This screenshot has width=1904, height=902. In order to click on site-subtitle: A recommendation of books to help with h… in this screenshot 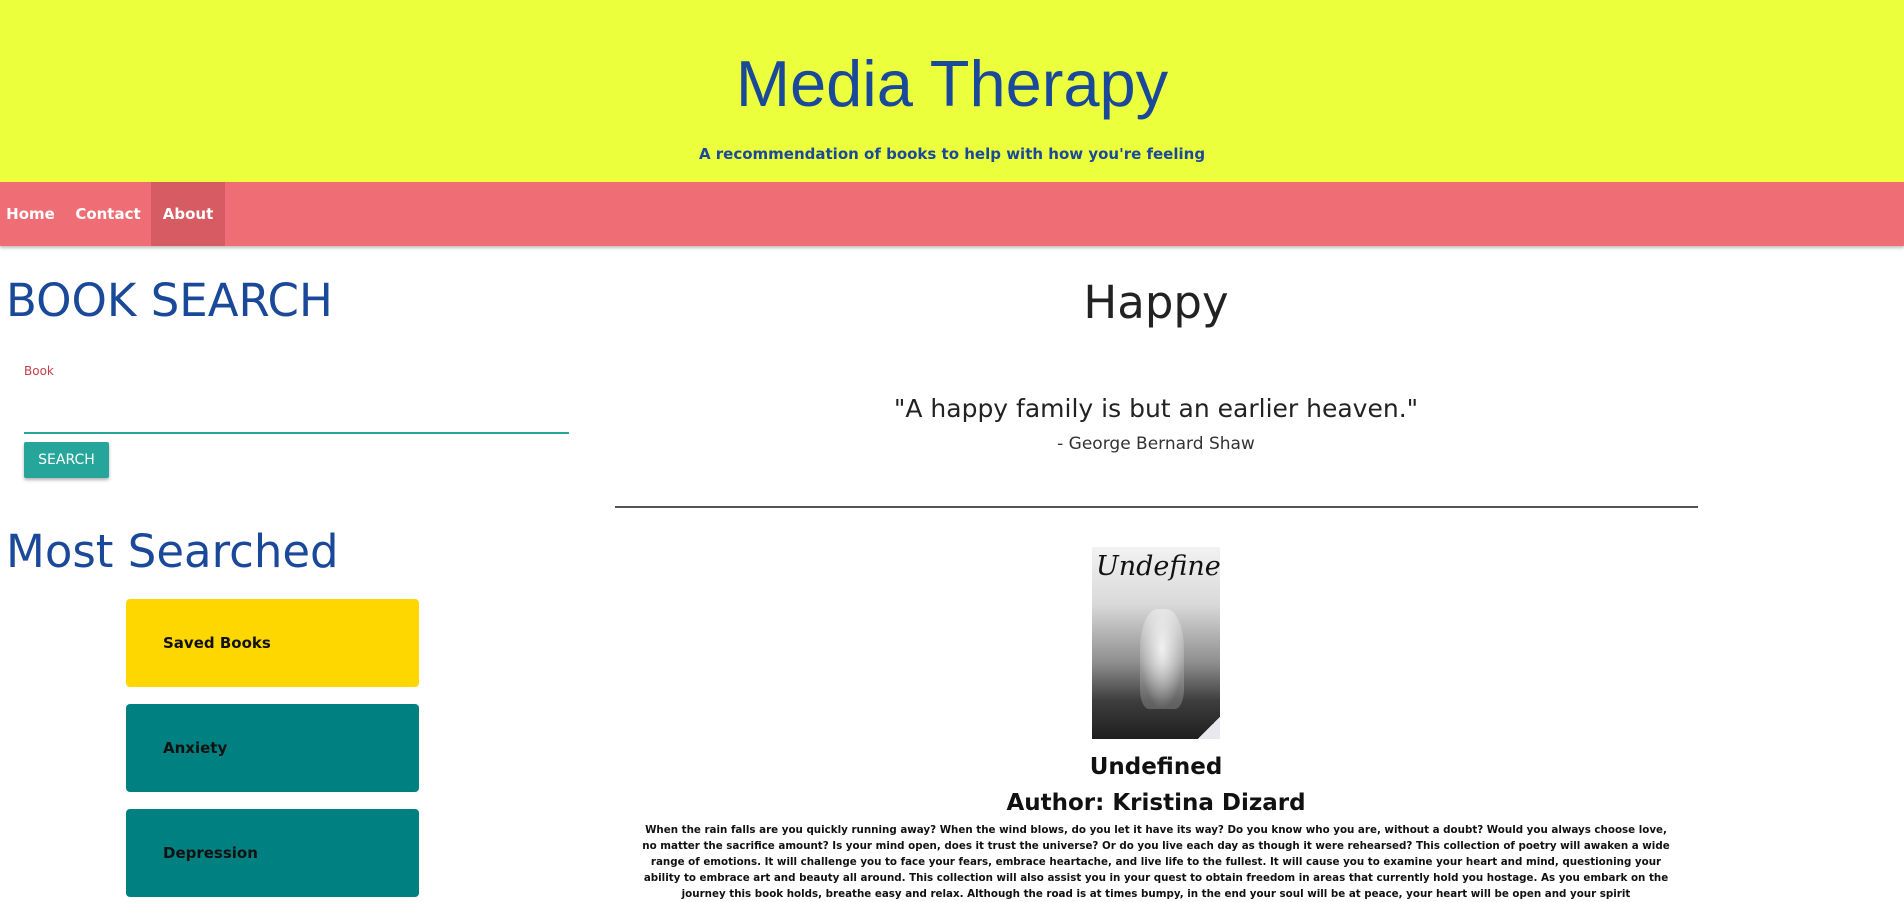, I will do `click(952, 154)`.